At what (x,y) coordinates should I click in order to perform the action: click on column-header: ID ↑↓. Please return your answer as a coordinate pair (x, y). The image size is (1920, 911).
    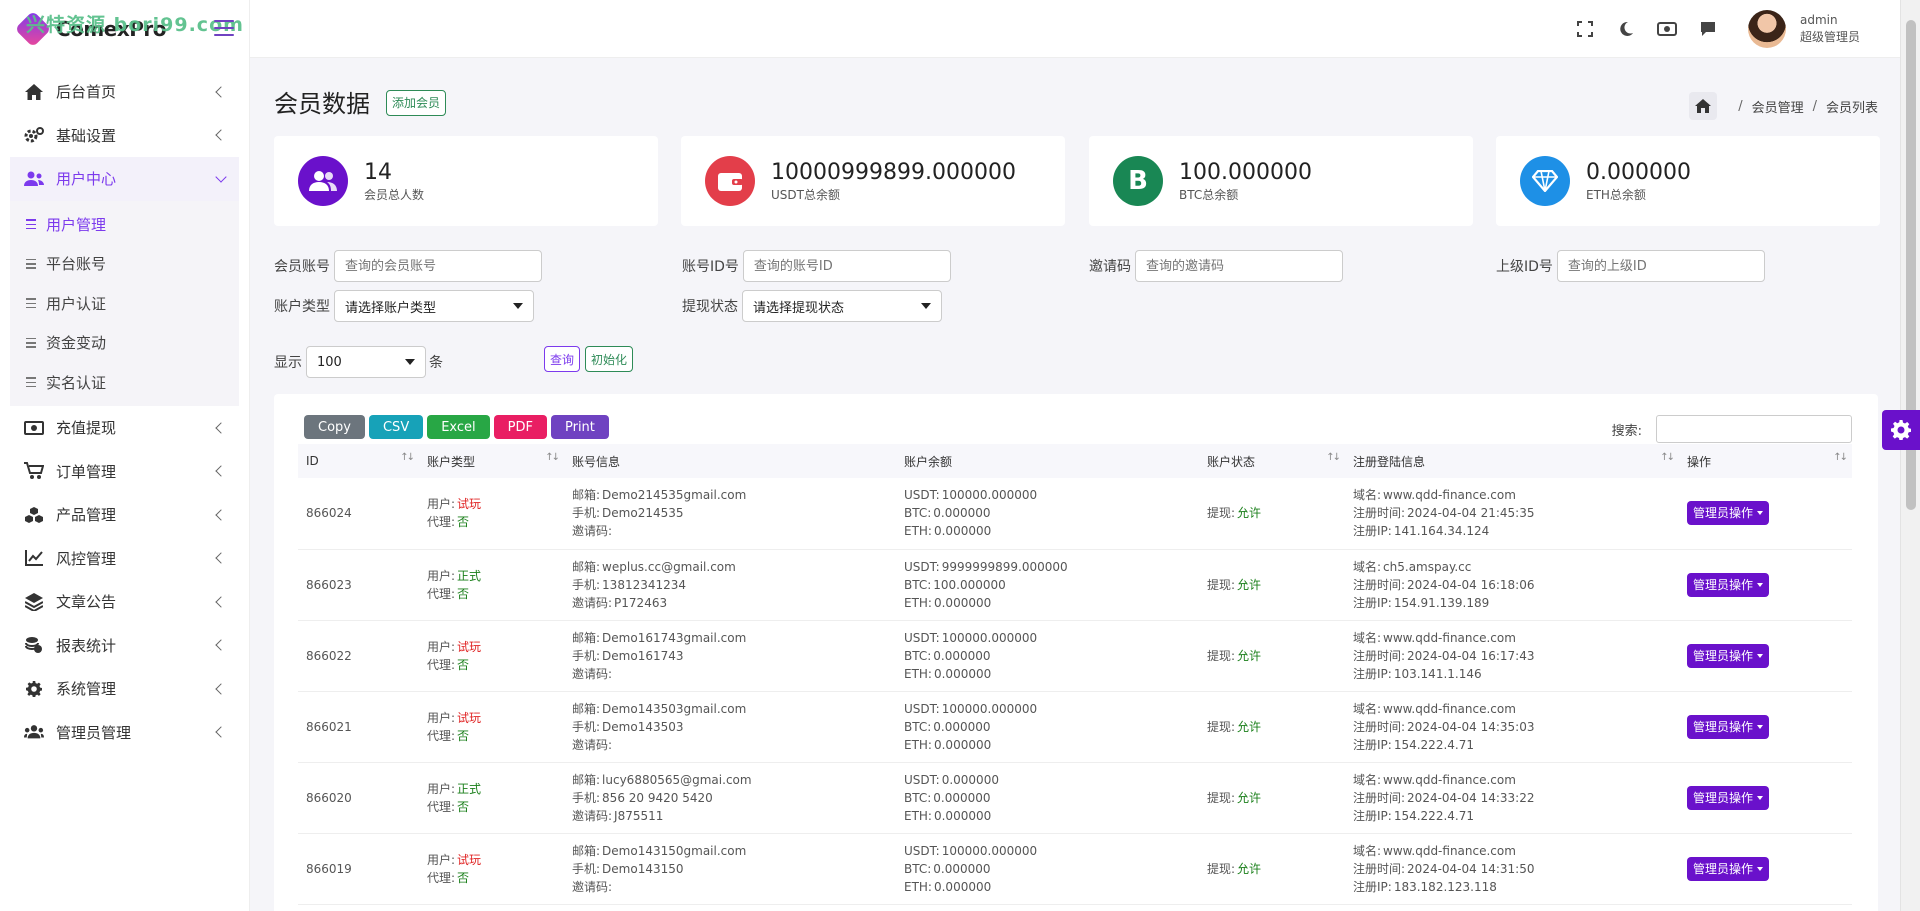
    Looking at the image, I should click on (358, 461).